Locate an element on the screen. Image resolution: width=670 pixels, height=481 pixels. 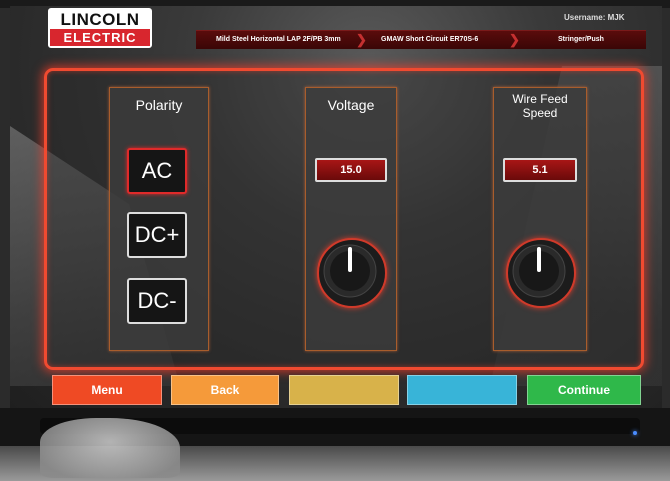
lincoln-electric-logo: LINCOLN ELECTRIC is located at coordinates (100, 28).